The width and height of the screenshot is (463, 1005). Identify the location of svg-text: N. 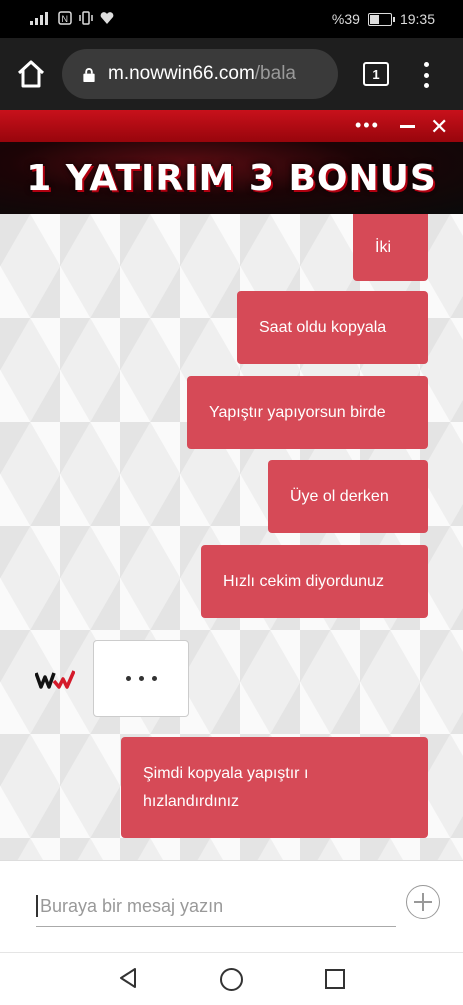
(65, 19).